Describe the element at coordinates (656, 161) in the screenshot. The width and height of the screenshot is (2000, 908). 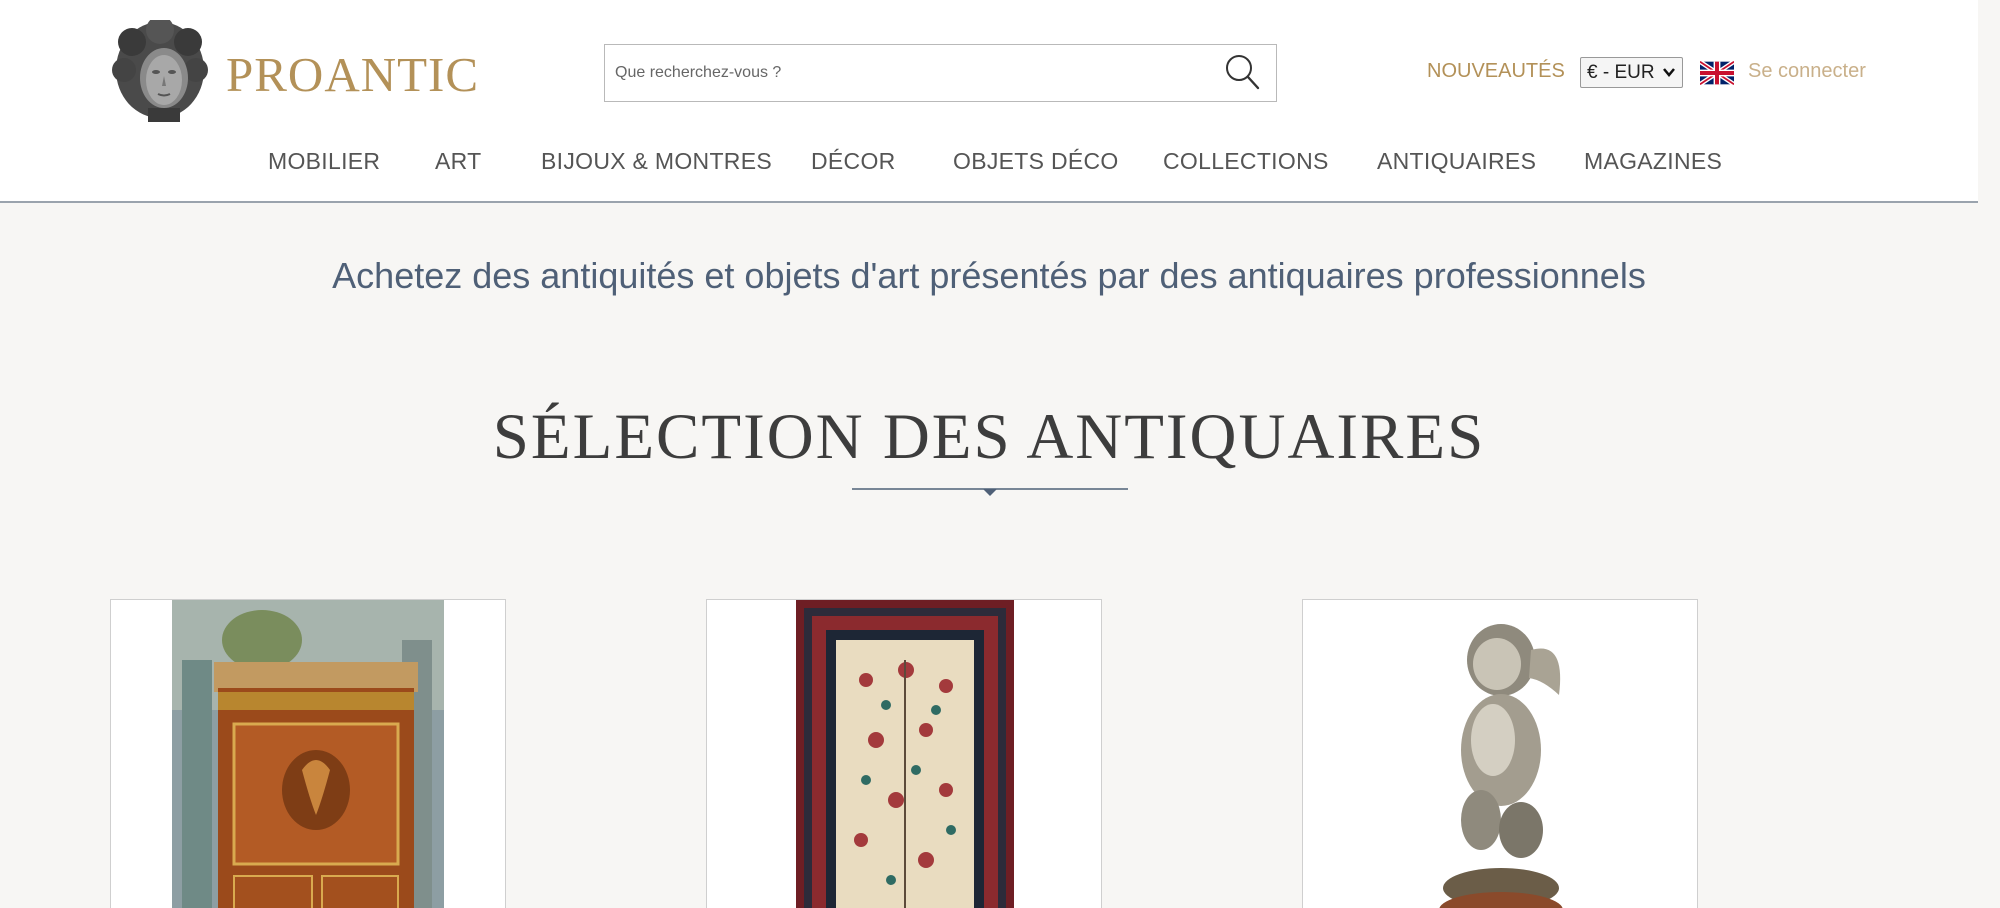
I see `nav-item-bijoux-montres: BIJOUX & MONTRES` at that location.